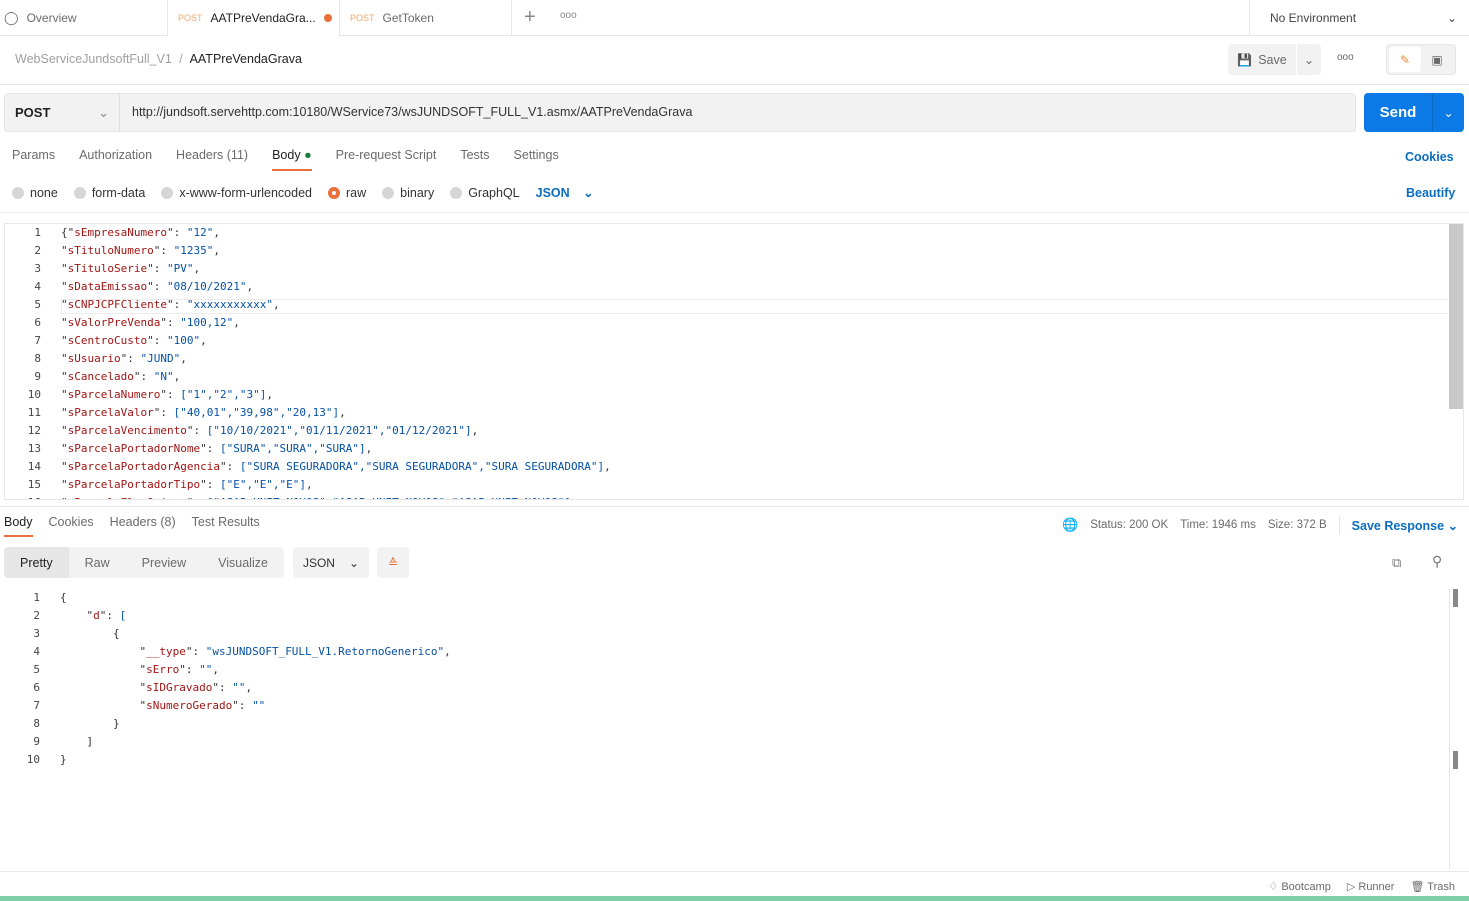  What do you see at coordinates (71, 526) in the screenshot?
I see `tab-response-cookies: Cookies` at bounding box center [71, 526].